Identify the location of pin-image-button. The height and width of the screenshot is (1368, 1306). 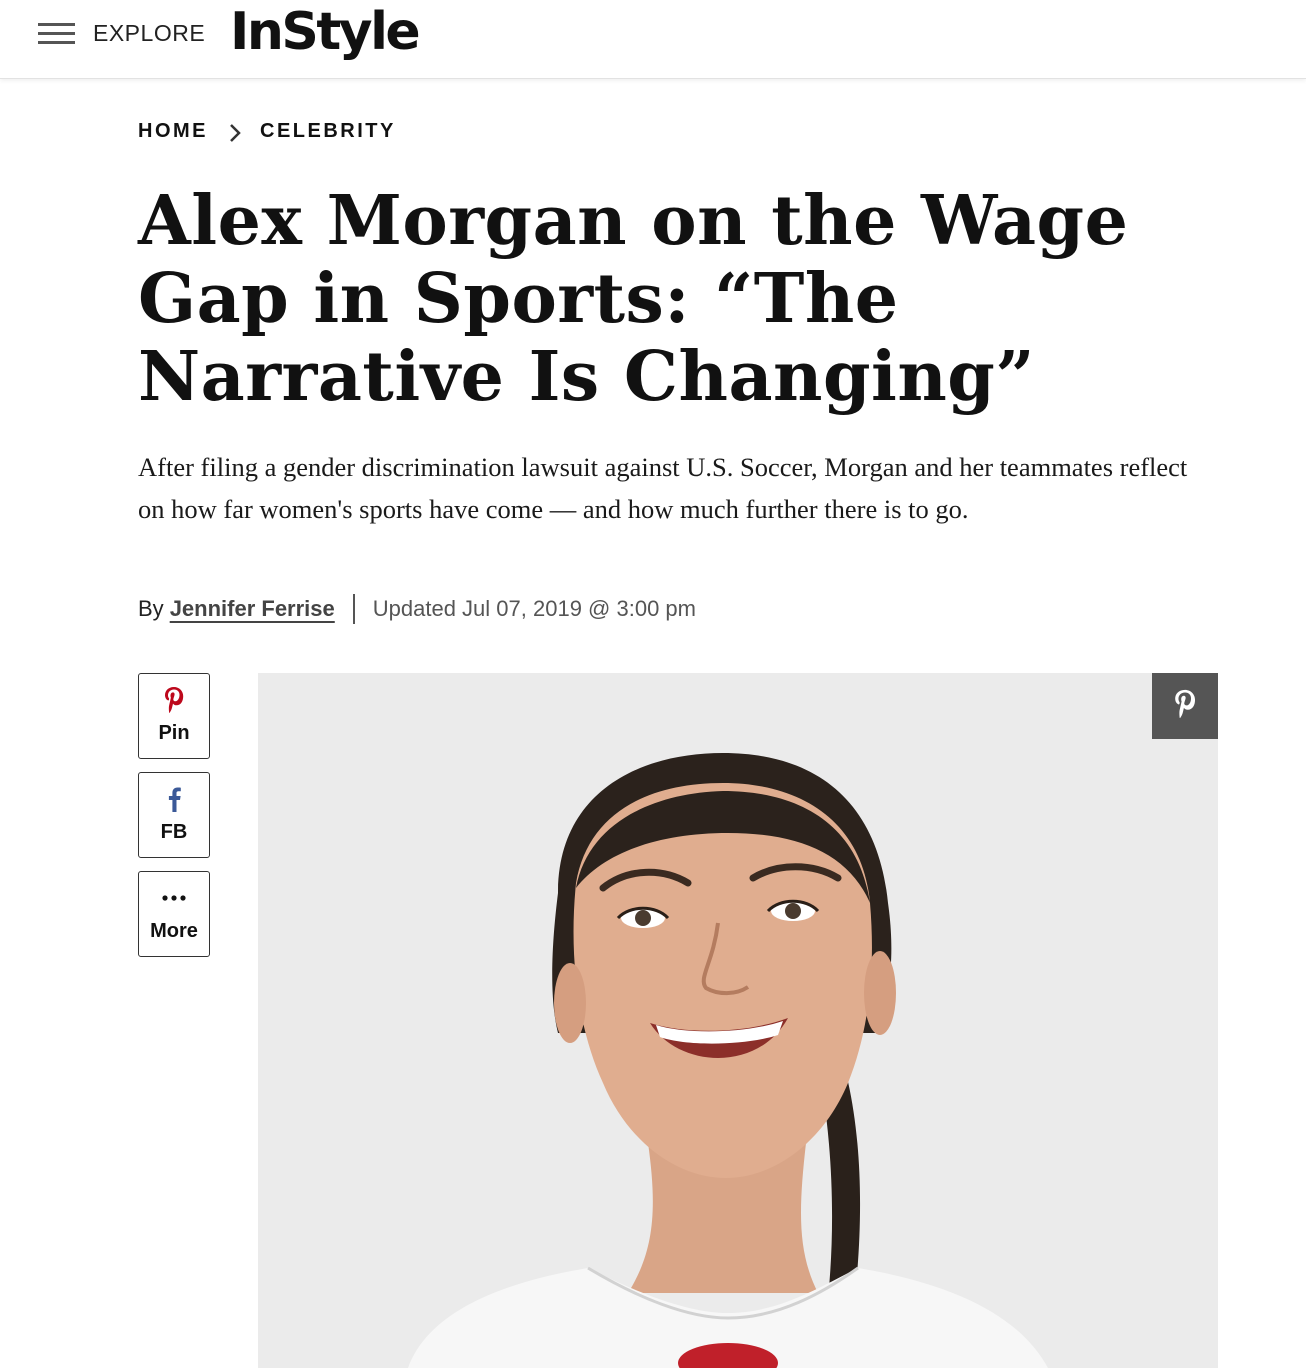
(1185, 706).